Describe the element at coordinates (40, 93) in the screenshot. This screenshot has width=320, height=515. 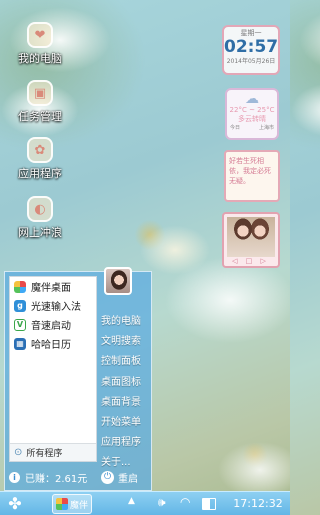
I see `task-manager-icon: ▣` at that location.